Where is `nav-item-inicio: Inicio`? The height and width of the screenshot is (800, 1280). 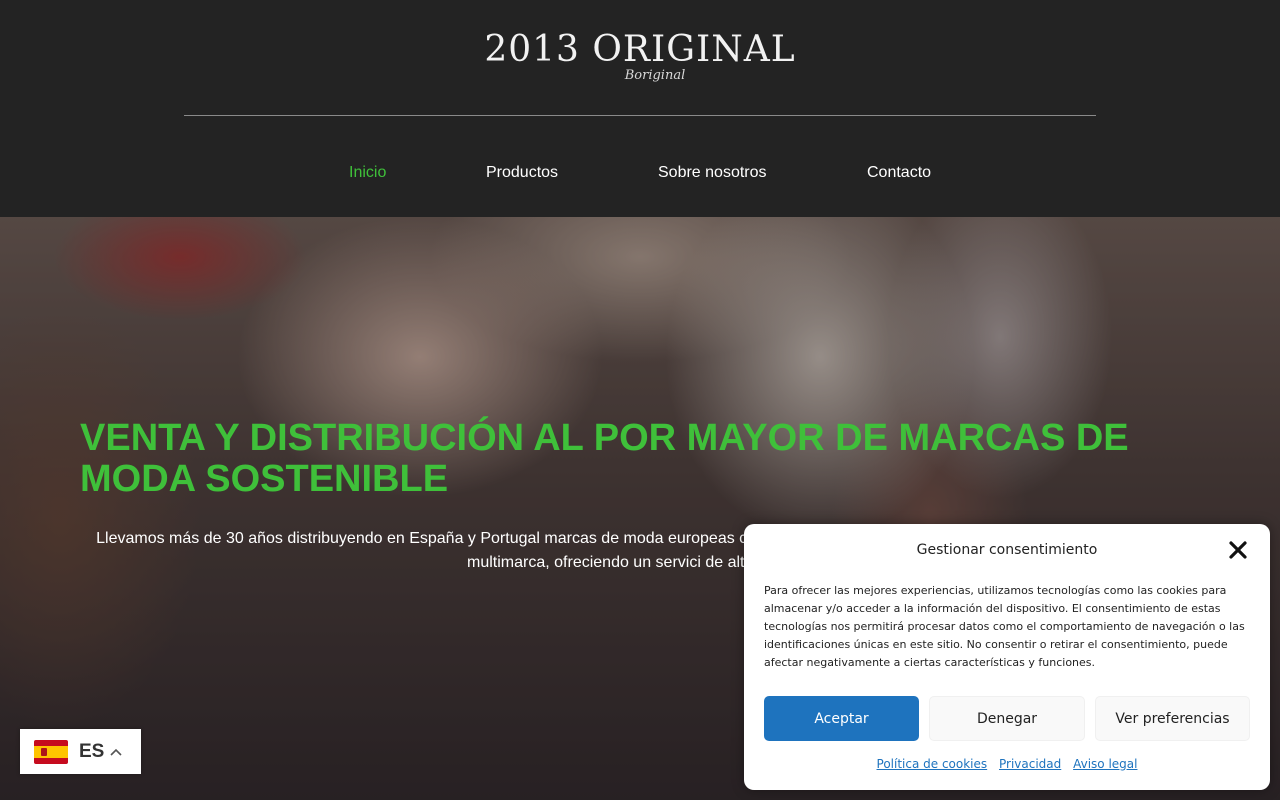
nav-item-inicio: Inicio is located at coordinates (367, 173).